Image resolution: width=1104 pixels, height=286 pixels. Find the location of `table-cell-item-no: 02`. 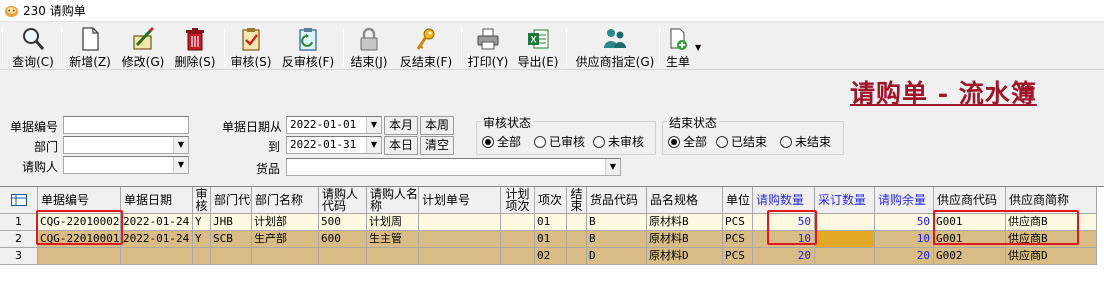

table-cell-item-no: 02 is located at coordinates (551, 256).